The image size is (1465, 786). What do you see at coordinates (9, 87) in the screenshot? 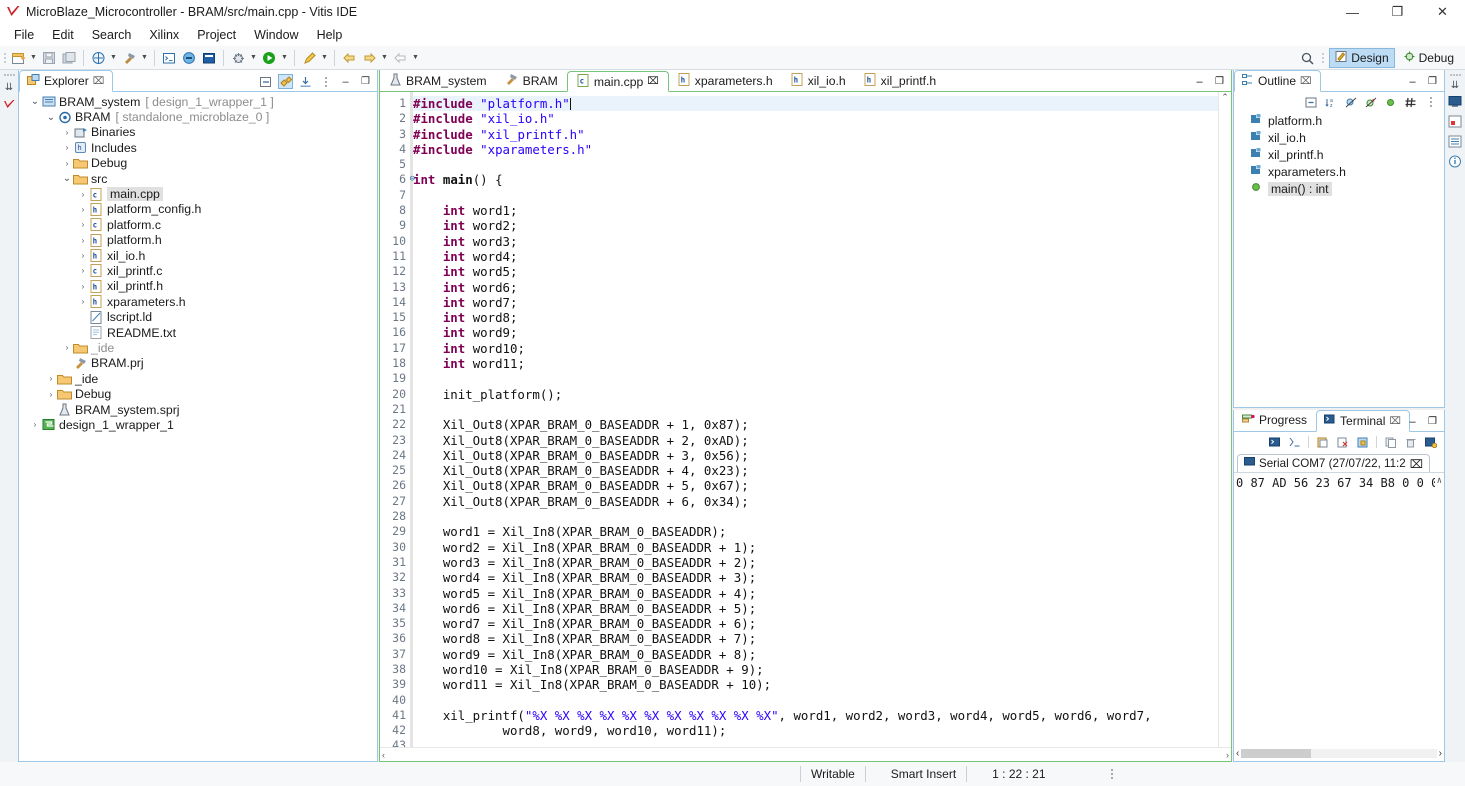
I see `restore-view-icon: ⇊` at bounding box center [9, 87].